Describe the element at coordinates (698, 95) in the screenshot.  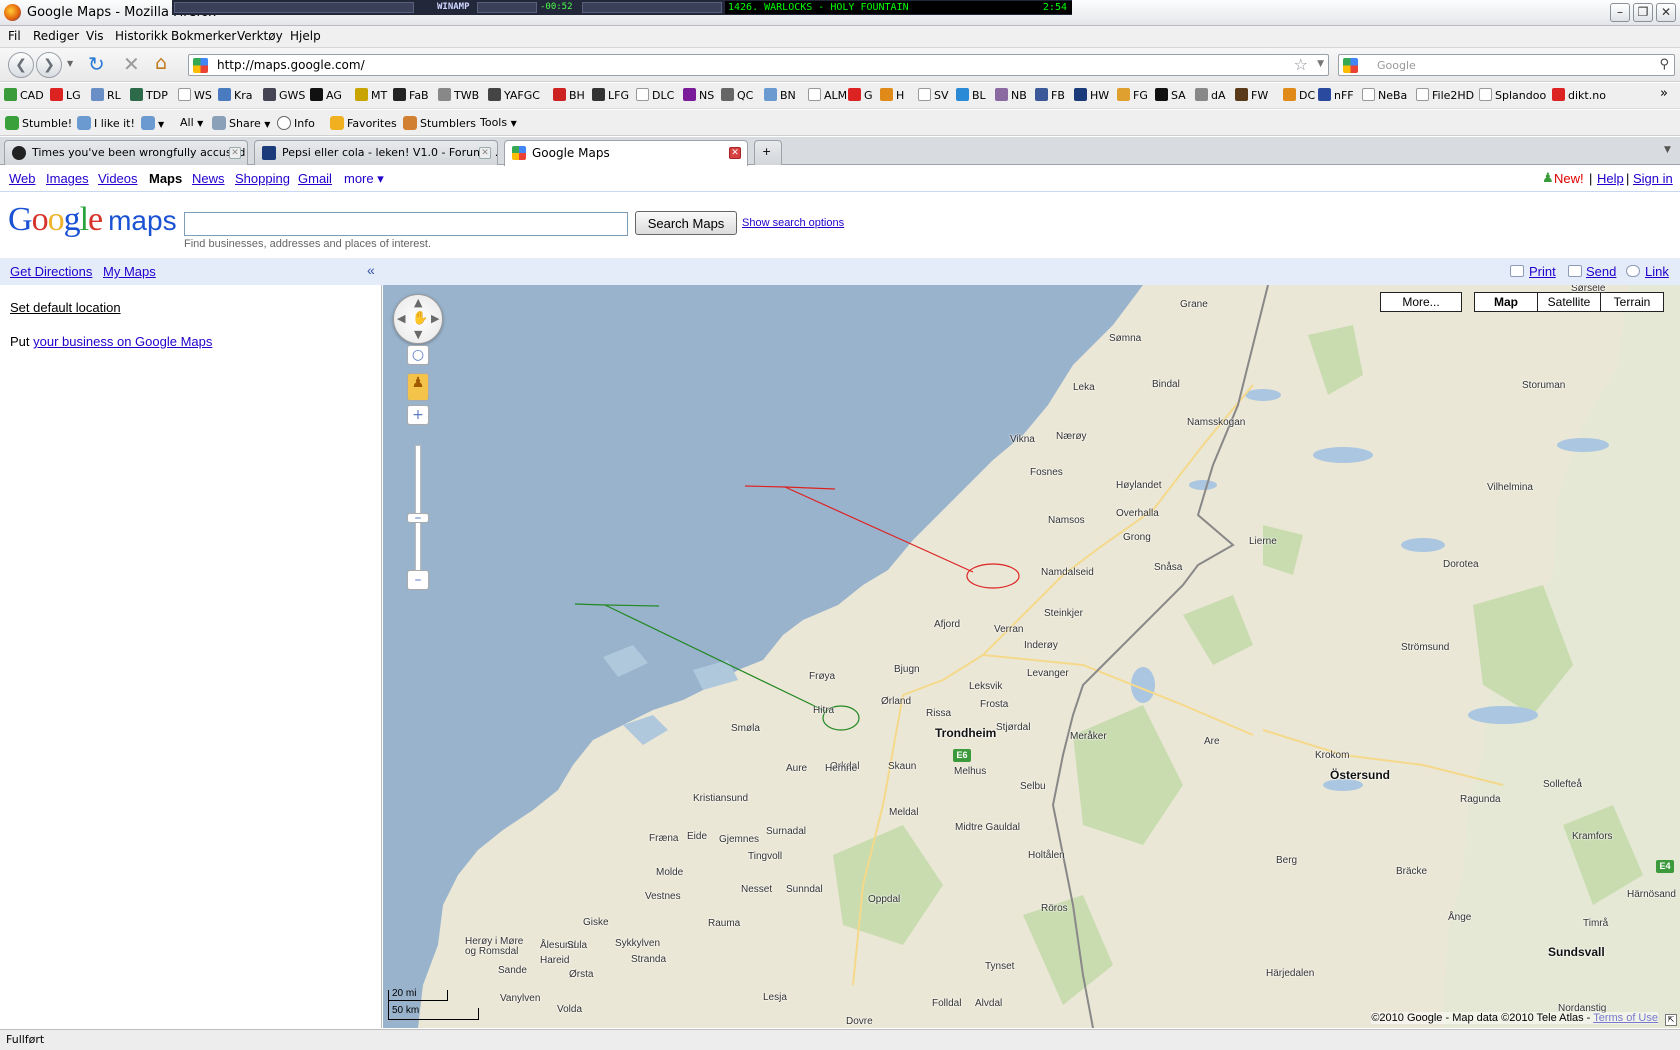
I see `bookmark-item: NS` at that location.